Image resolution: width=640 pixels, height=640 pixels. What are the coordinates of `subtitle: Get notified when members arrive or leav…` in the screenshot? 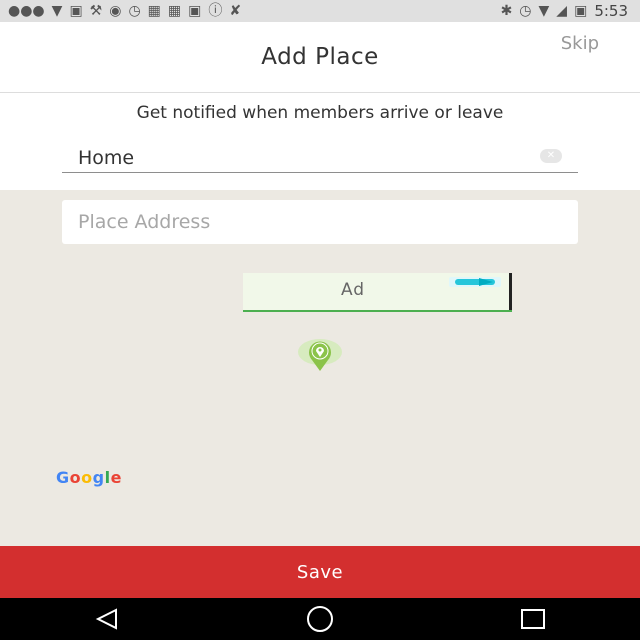 It's located at (320, 113).